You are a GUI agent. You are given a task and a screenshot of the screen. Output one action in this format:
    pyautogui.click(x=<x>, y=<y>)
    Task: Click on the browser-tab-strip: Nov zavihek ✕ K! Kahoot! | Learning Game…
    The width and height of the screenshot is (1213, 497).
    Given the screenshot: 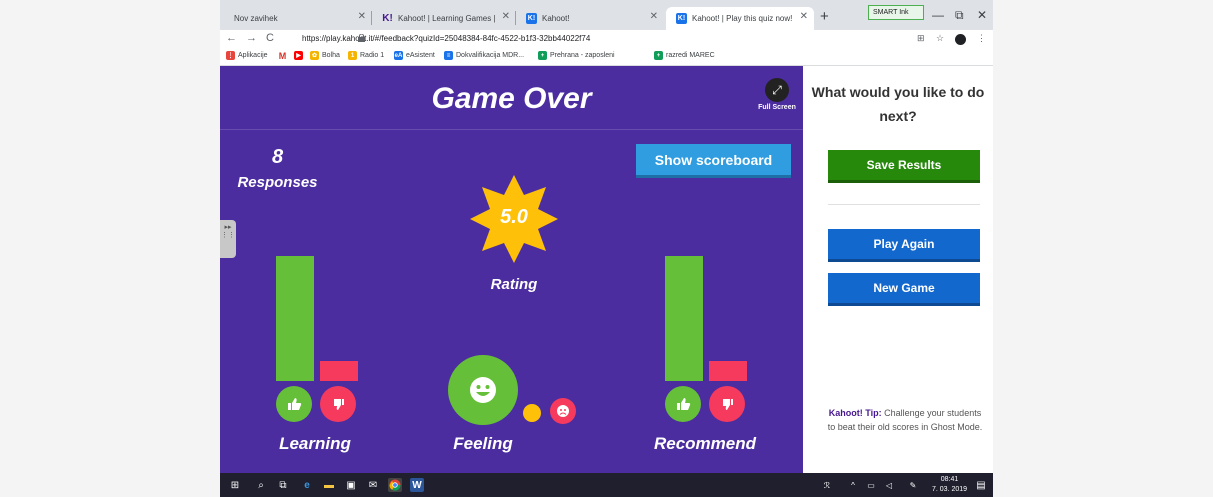 What is the action you would take?
    pyautogui.click(x=606, y=15)
    